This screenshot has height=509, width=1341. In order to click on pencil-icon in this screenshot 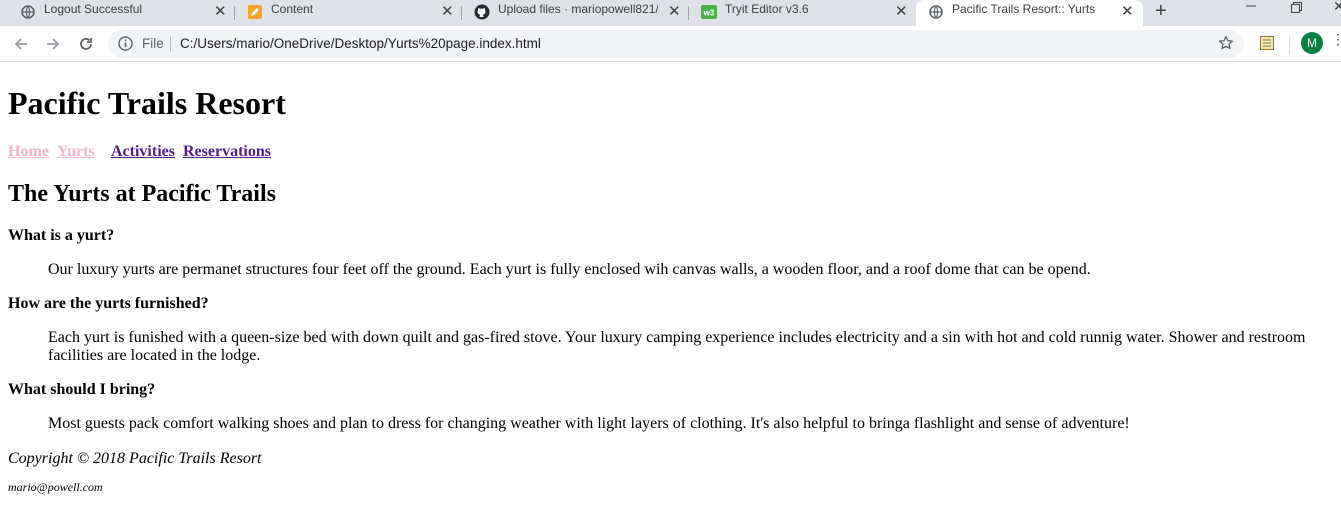, I will do `click(255, 12)`.